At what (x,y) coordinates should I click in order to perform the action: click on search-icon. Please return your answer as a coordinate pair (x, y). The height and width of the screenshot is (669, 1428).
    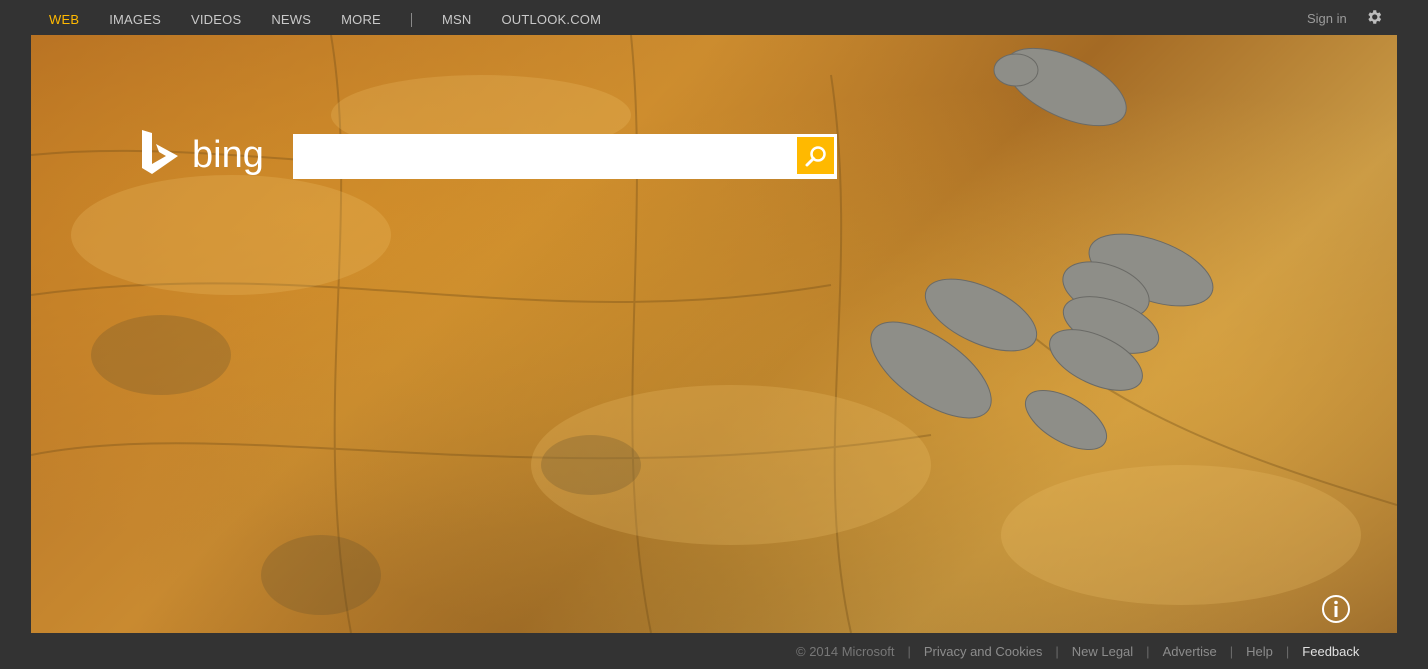
    Looking at the image, I should click on (815, 155).